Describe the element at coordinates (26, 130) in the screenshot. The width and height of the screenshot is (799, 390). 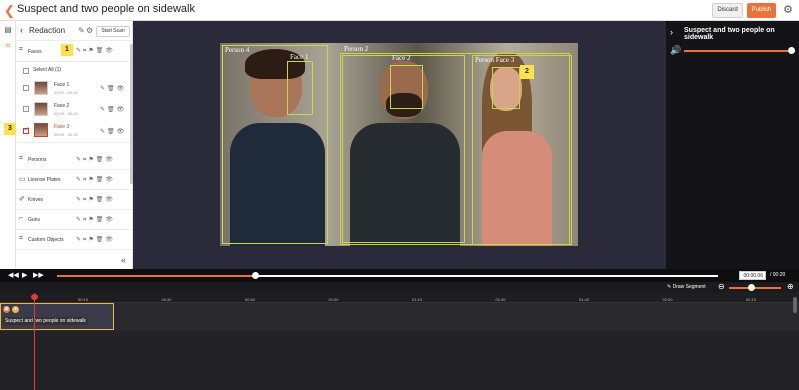
I see `face-checkbox-checked` at that location.